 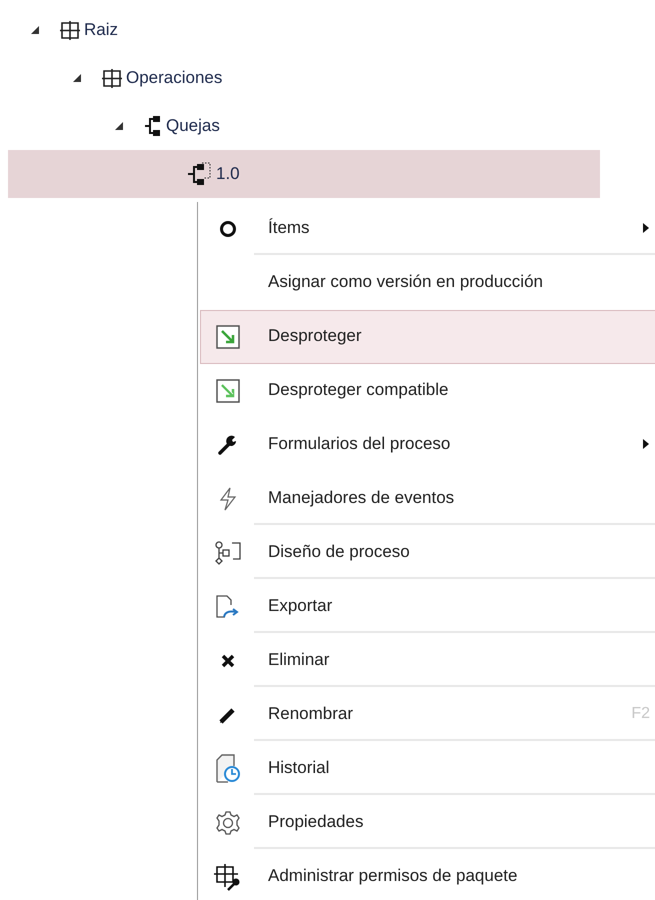 I want to click on settings-icon, so click(x=227, y=823).